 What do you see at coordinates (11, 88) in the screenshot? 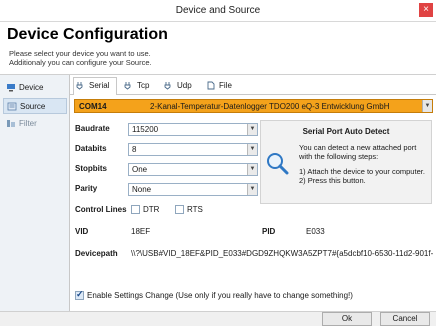
I see `device-icon` at bounding box center [11, 88].